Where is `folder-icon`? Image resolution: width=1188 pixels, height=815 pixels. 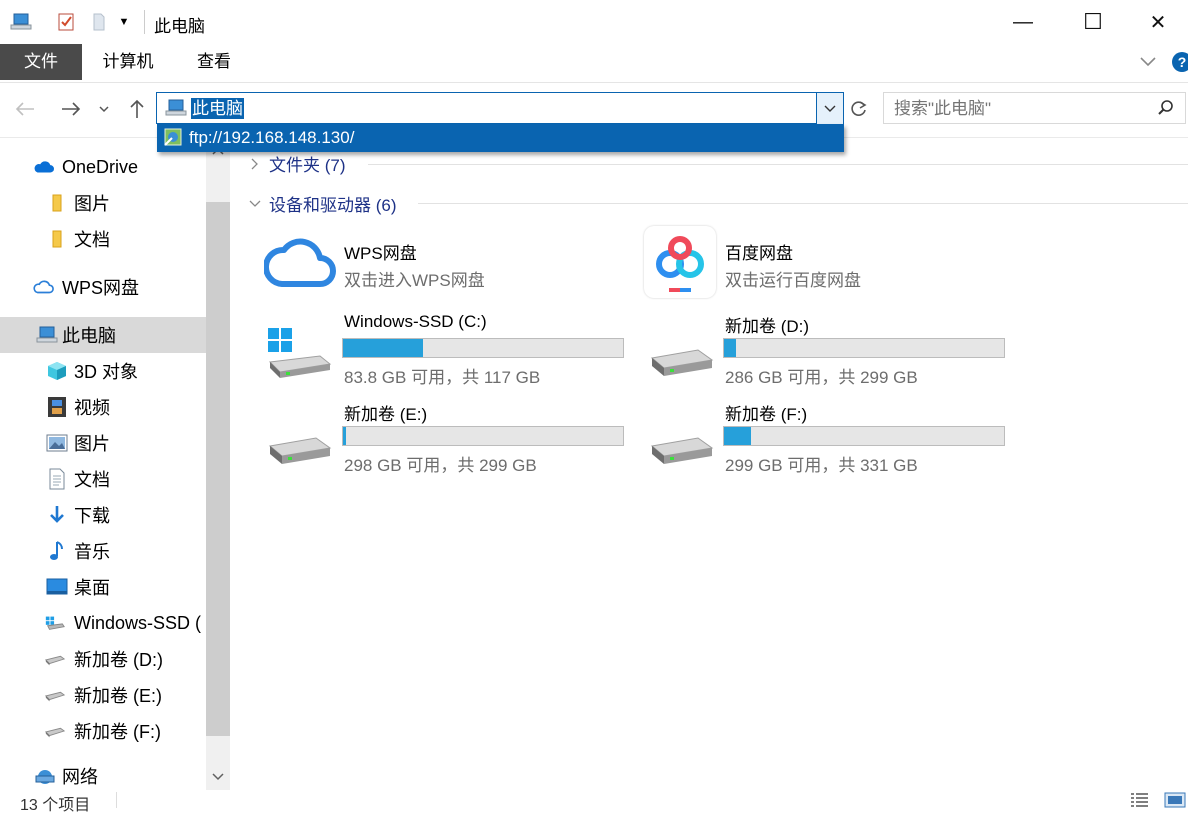 folder-icon is located at coordinates (57, 203).